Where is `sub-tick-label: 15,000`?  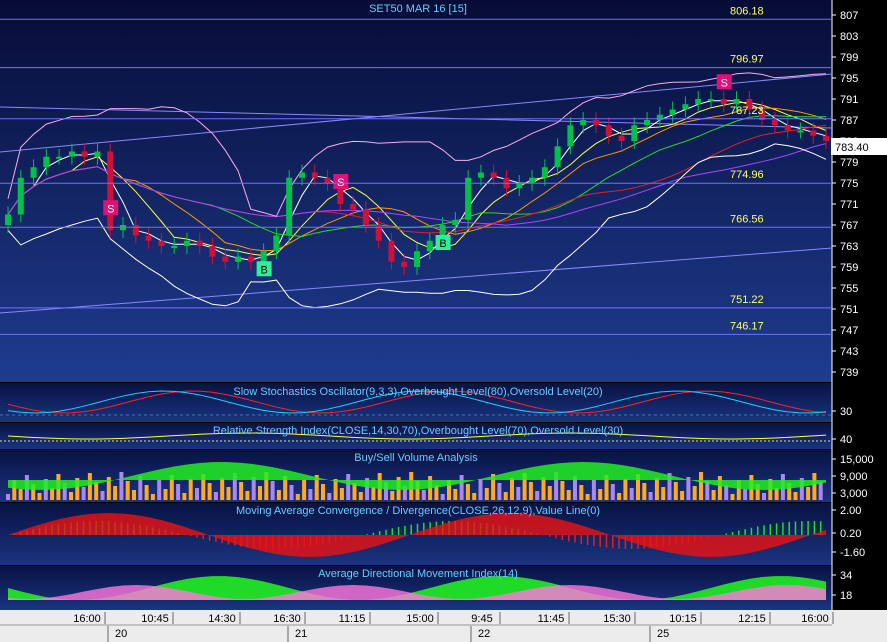
sub-tick-label: 15,000 is located at coordinates (857, 460).